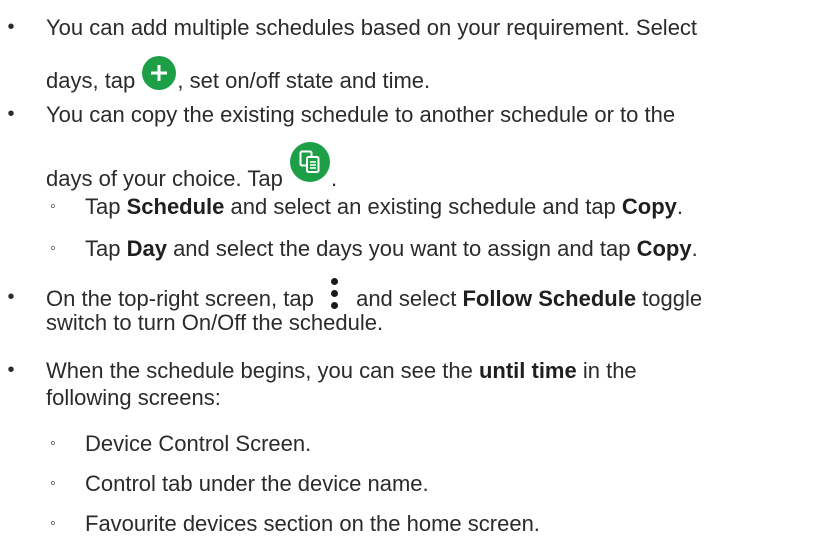  What do you see at coordinates (549, 298) in the screenshot?
I see `follow-schedule-term: Follow Schedule` at bounding box center [549, 298].